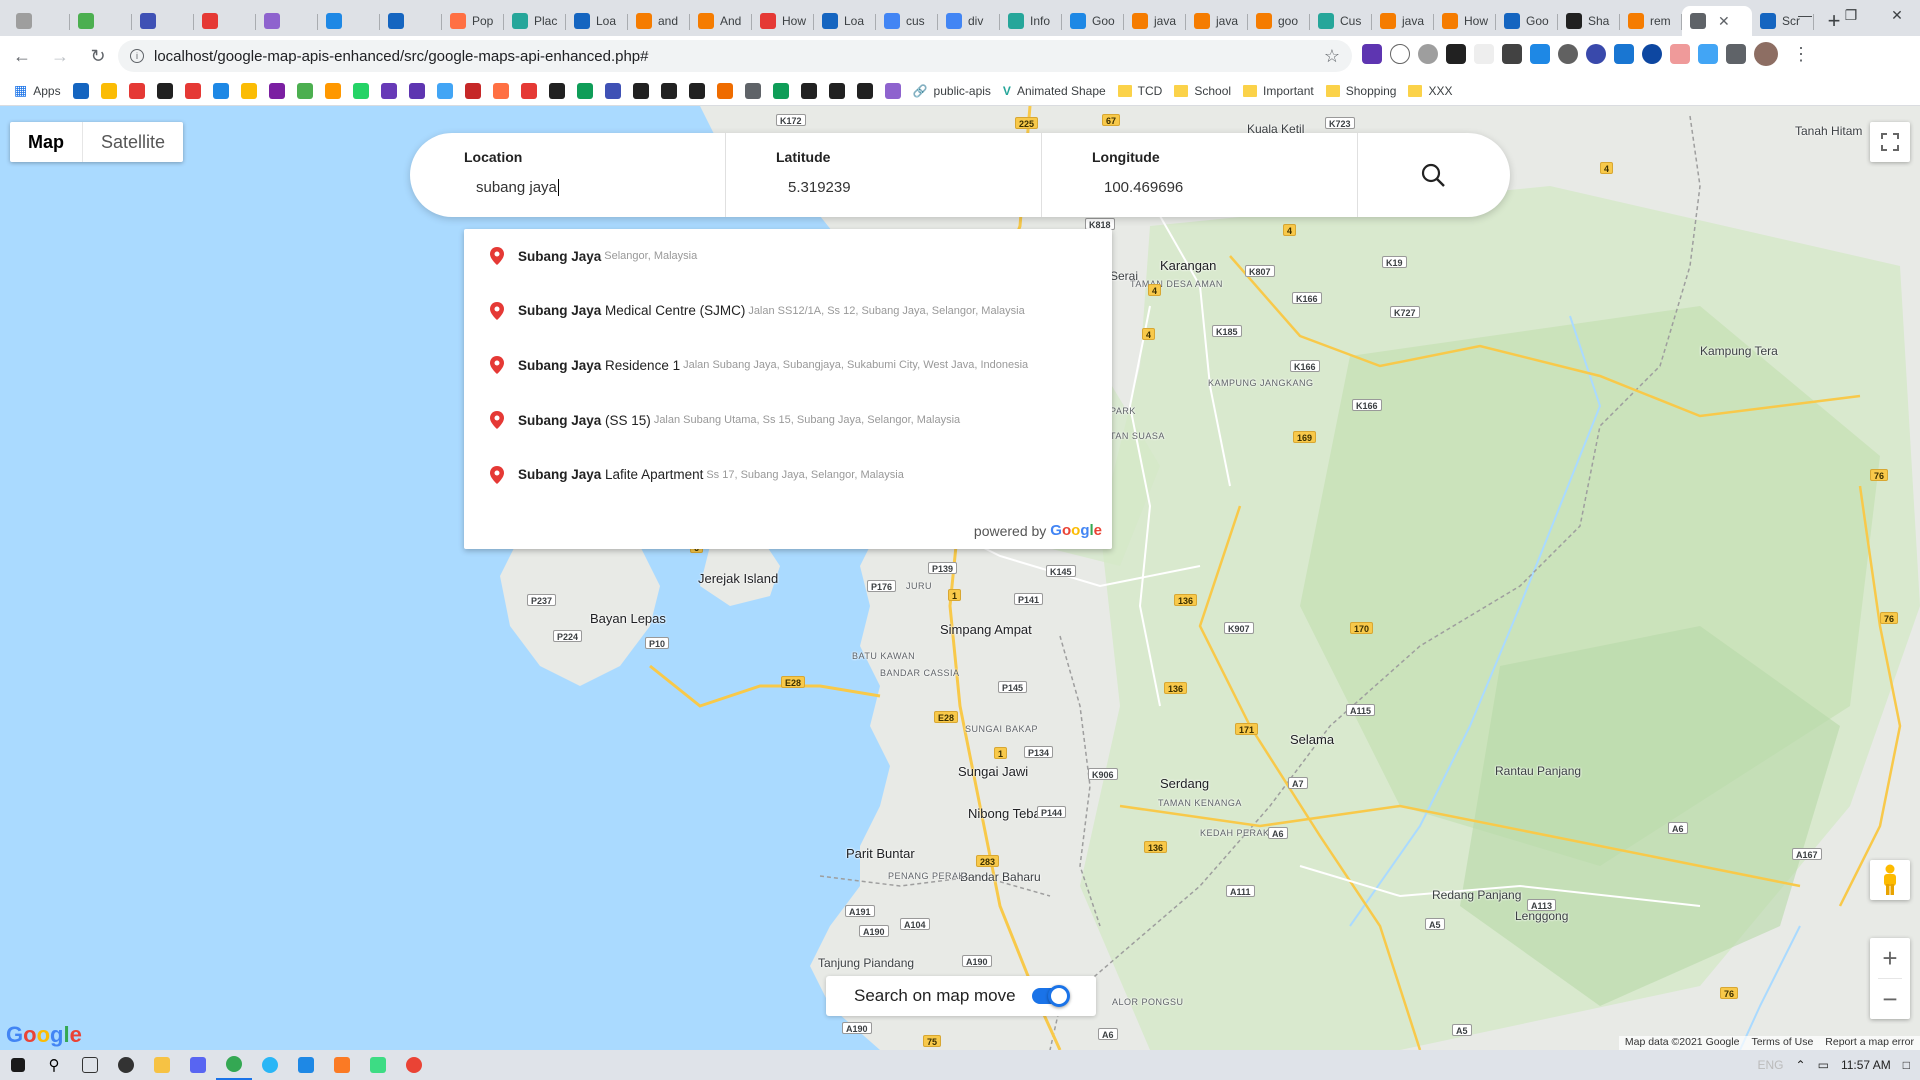 This screenshot has width=1920, height=1080. I want to click on autocomplete-item: Subang Jaya Selangor, Malaysia, so click(788, 256).